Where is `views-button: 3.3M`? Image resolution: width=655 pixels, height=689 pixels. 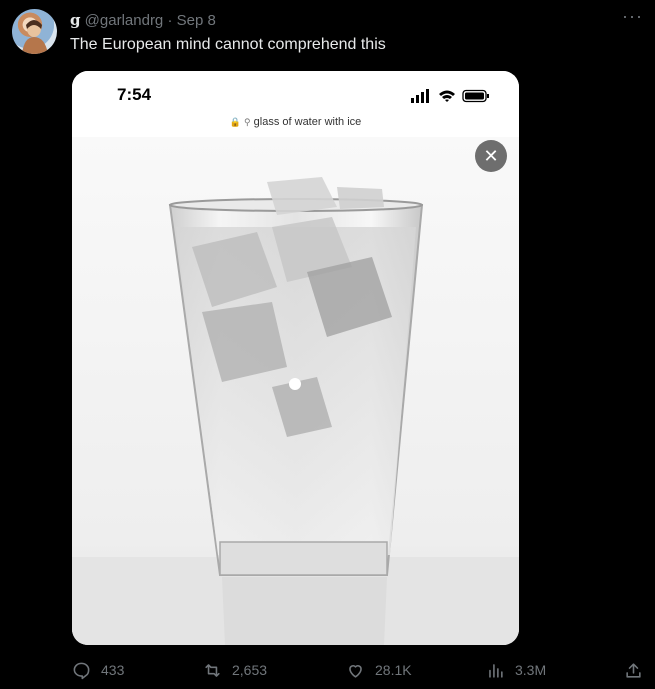
views-button: 3.3M is located at coordinates (516, 670).